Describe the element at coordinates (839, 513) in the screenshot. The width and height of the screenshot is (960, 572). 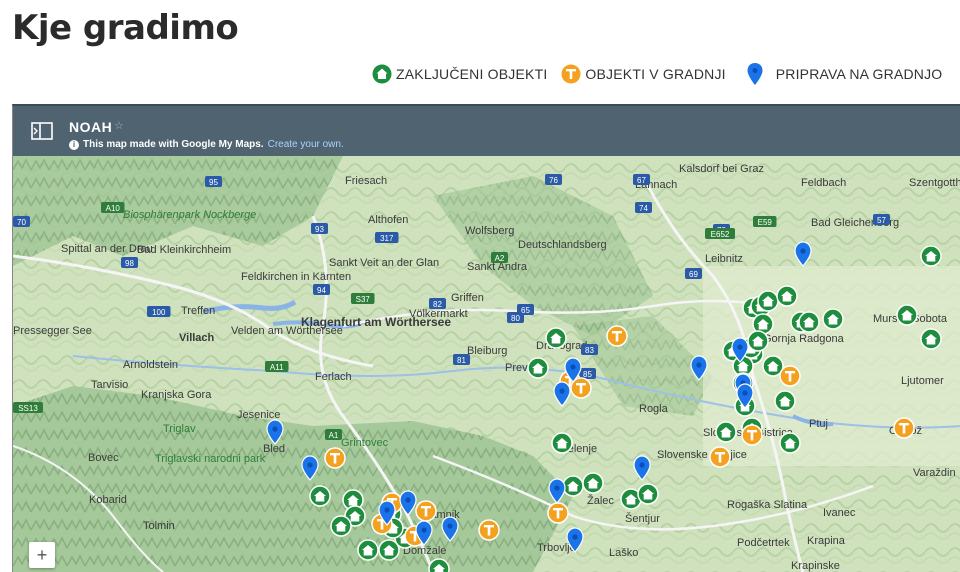
I see `place-label: Ivanec` at that location.